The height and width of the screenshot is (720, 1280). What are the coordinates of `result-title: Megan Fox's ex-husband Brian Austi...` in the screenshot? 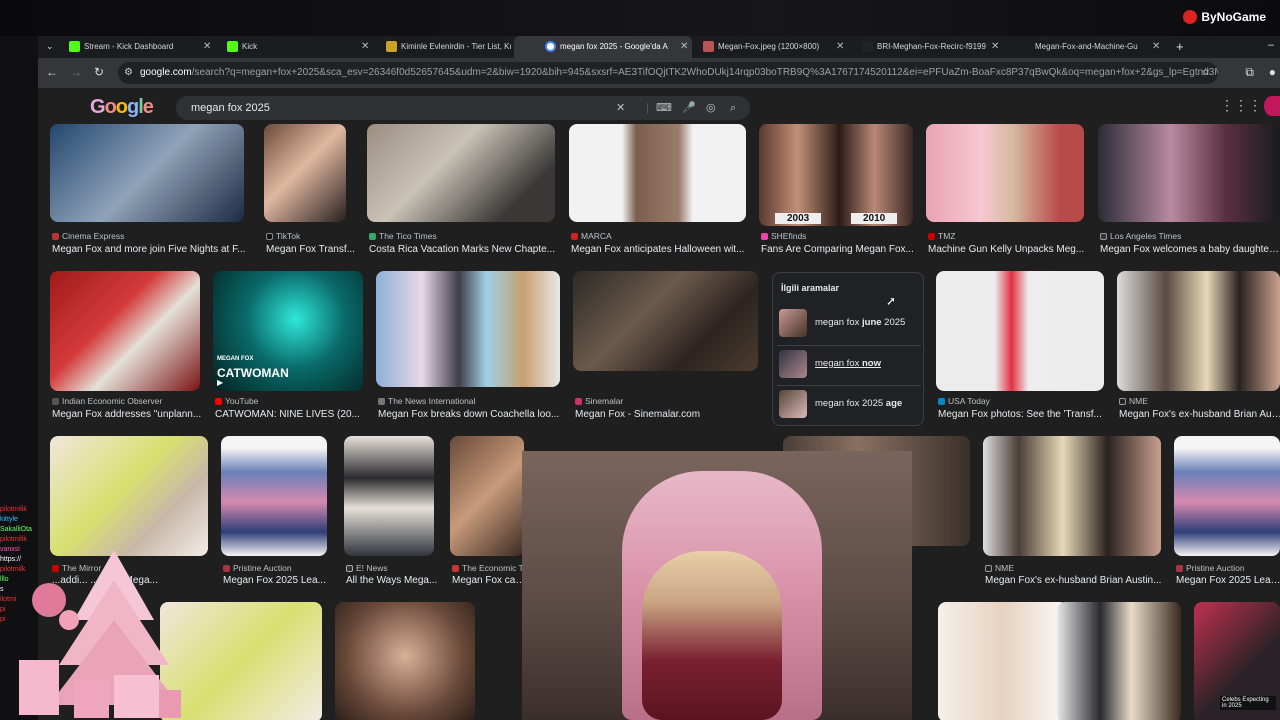 It's located at (1199, 414).